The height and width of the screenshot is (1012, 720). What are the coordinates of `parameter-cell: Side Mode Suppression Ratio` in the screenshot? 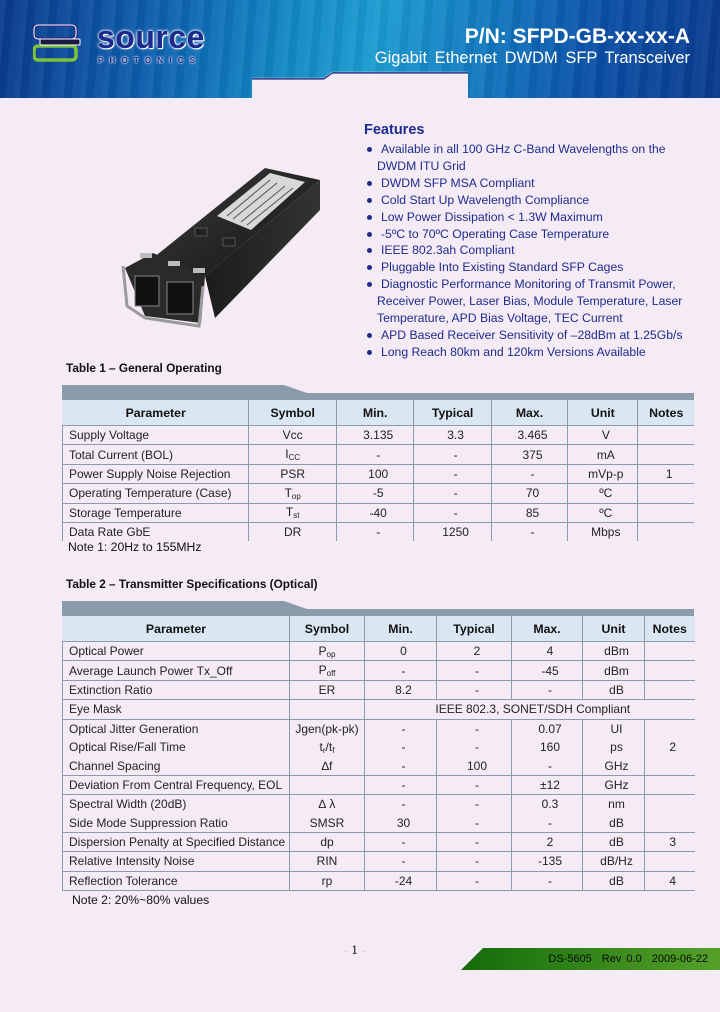 It's located at (176, 823).